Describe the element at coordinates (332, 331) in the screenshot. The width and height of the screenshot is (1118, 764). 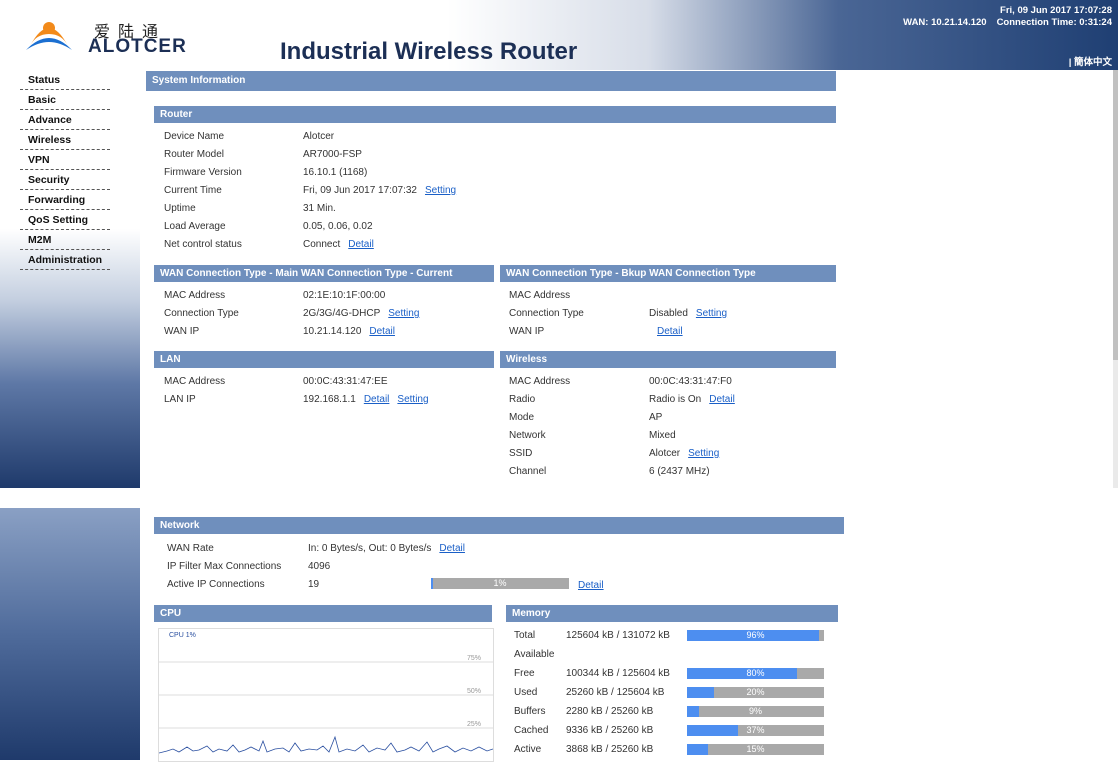
I see `wan-main-value: 10.21.14.120` at that location.